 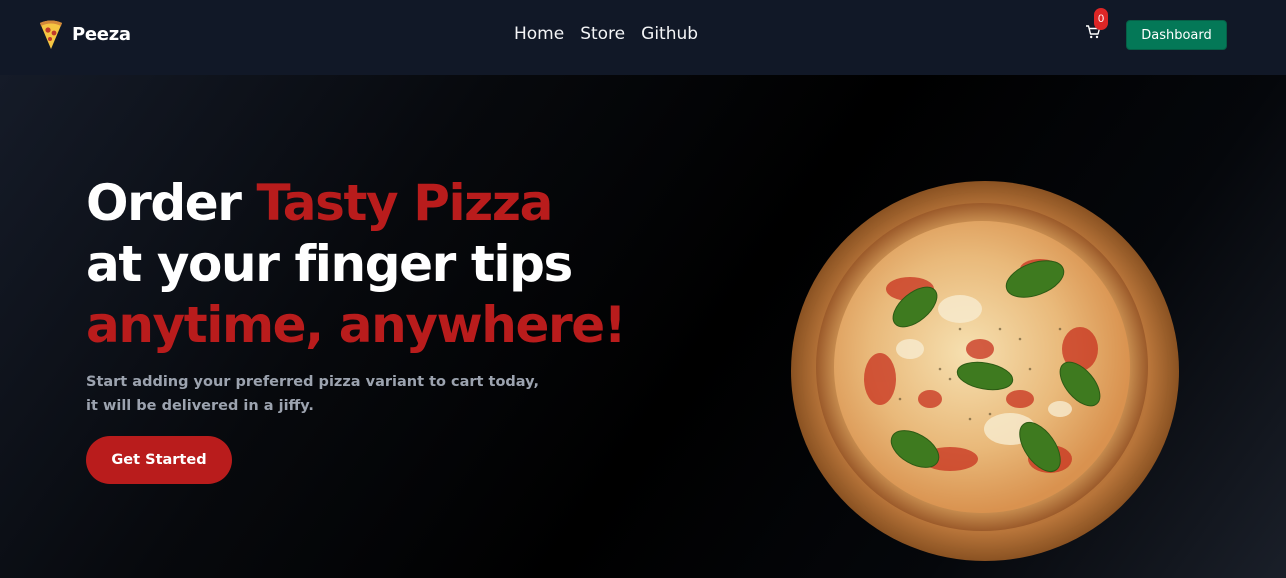 What do you see at coordinates (101, 34) in the screenshot?
I see `brand-name: Peeza` at bounding box center [101, 34].